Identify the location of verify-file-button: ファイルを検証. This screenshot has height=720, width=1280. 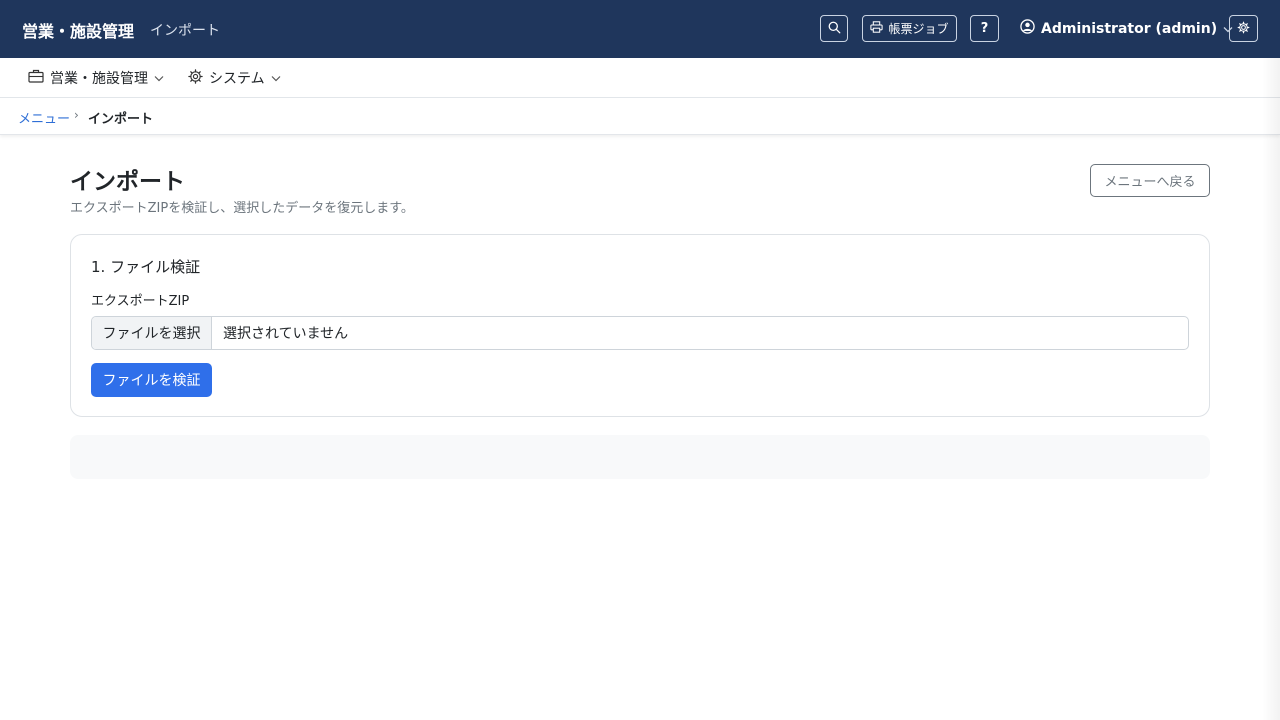
(151, 380).